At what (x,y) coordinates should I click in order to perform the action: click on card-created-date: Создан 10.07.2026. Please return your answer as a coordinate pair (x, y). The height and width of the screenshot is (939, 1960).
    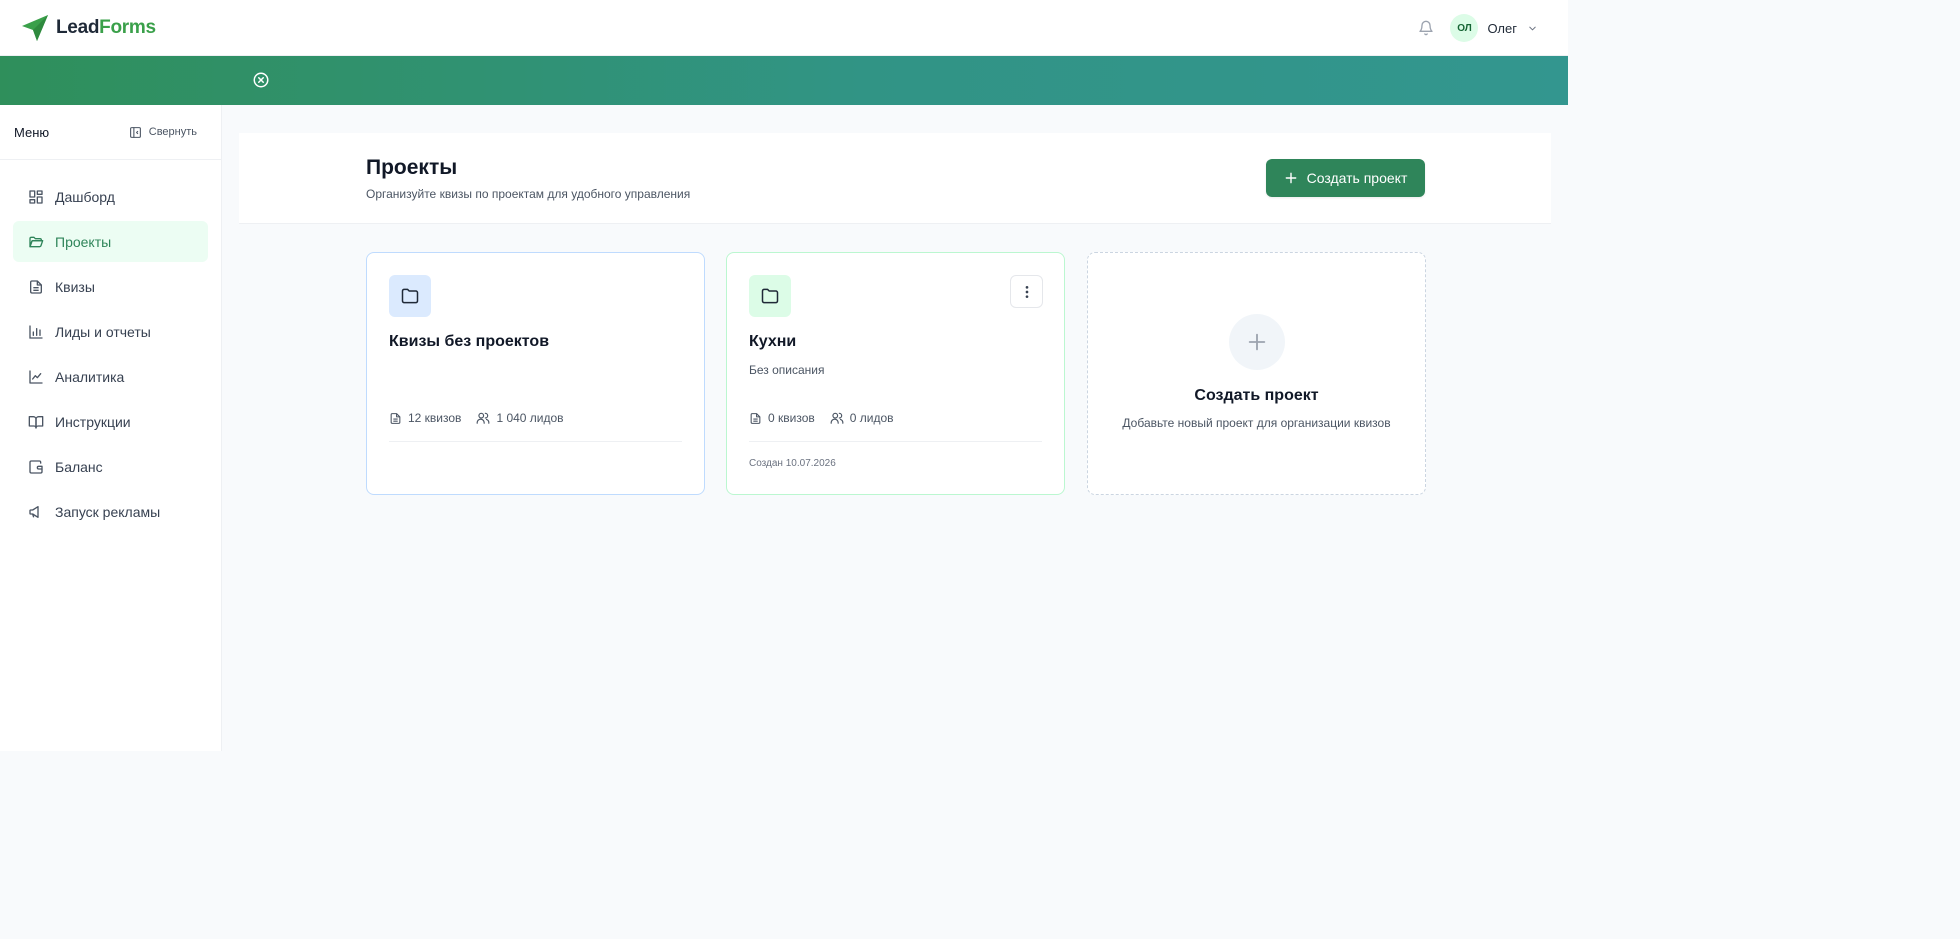
    Looking at the image, I should click on (792, 463).